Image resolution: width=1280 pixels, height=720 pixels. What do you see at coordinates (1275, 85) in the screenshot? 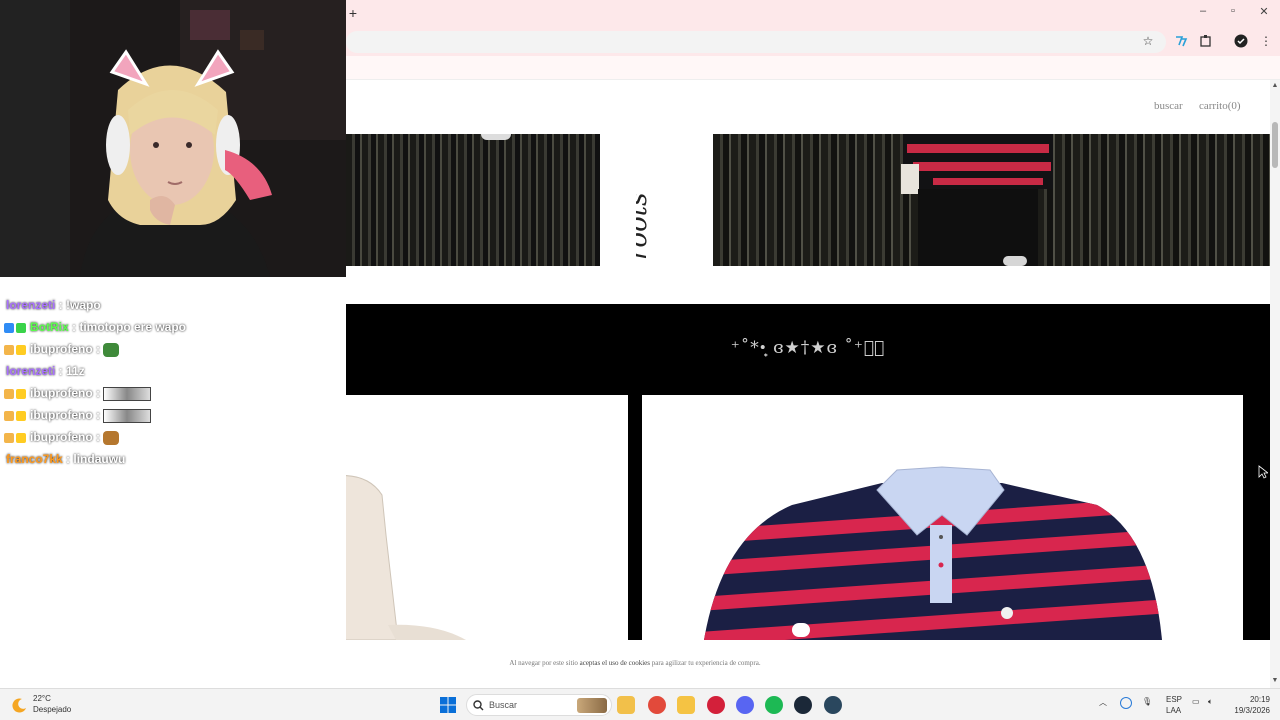
I see `scroll-up-arrow-icon: ▲` at bounding box center [1275, 85].